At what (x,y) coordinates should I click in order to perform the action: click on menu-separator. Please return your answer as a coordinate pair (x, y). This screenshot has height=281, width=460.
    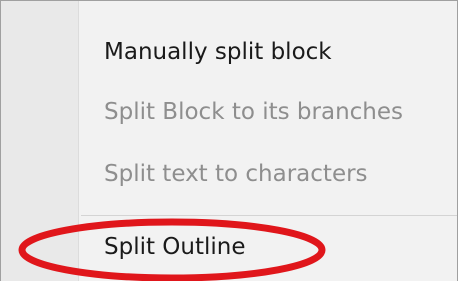
    Looking at the image, I should click on (269, 215).